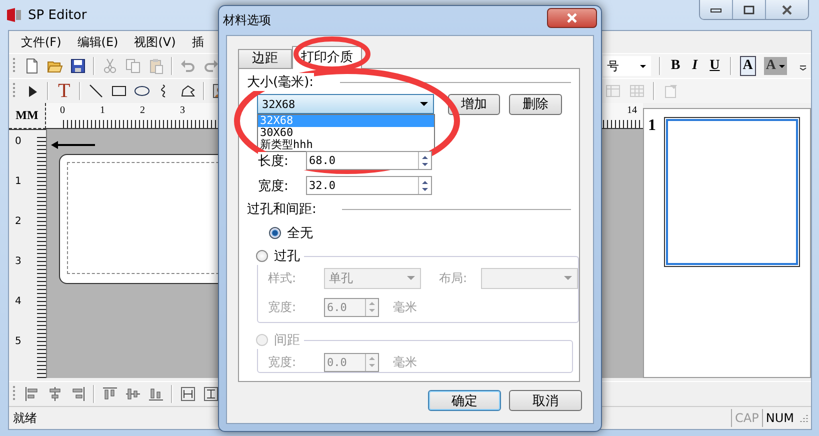  I want to click on arrow-icon, so click(73, 145).